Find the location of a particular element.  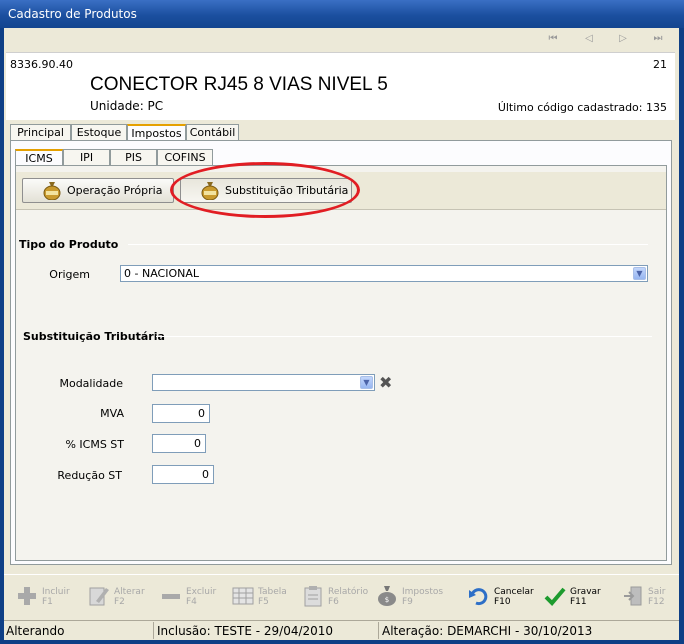

gravar-label: Gravar is located at coordinates (585, 592).